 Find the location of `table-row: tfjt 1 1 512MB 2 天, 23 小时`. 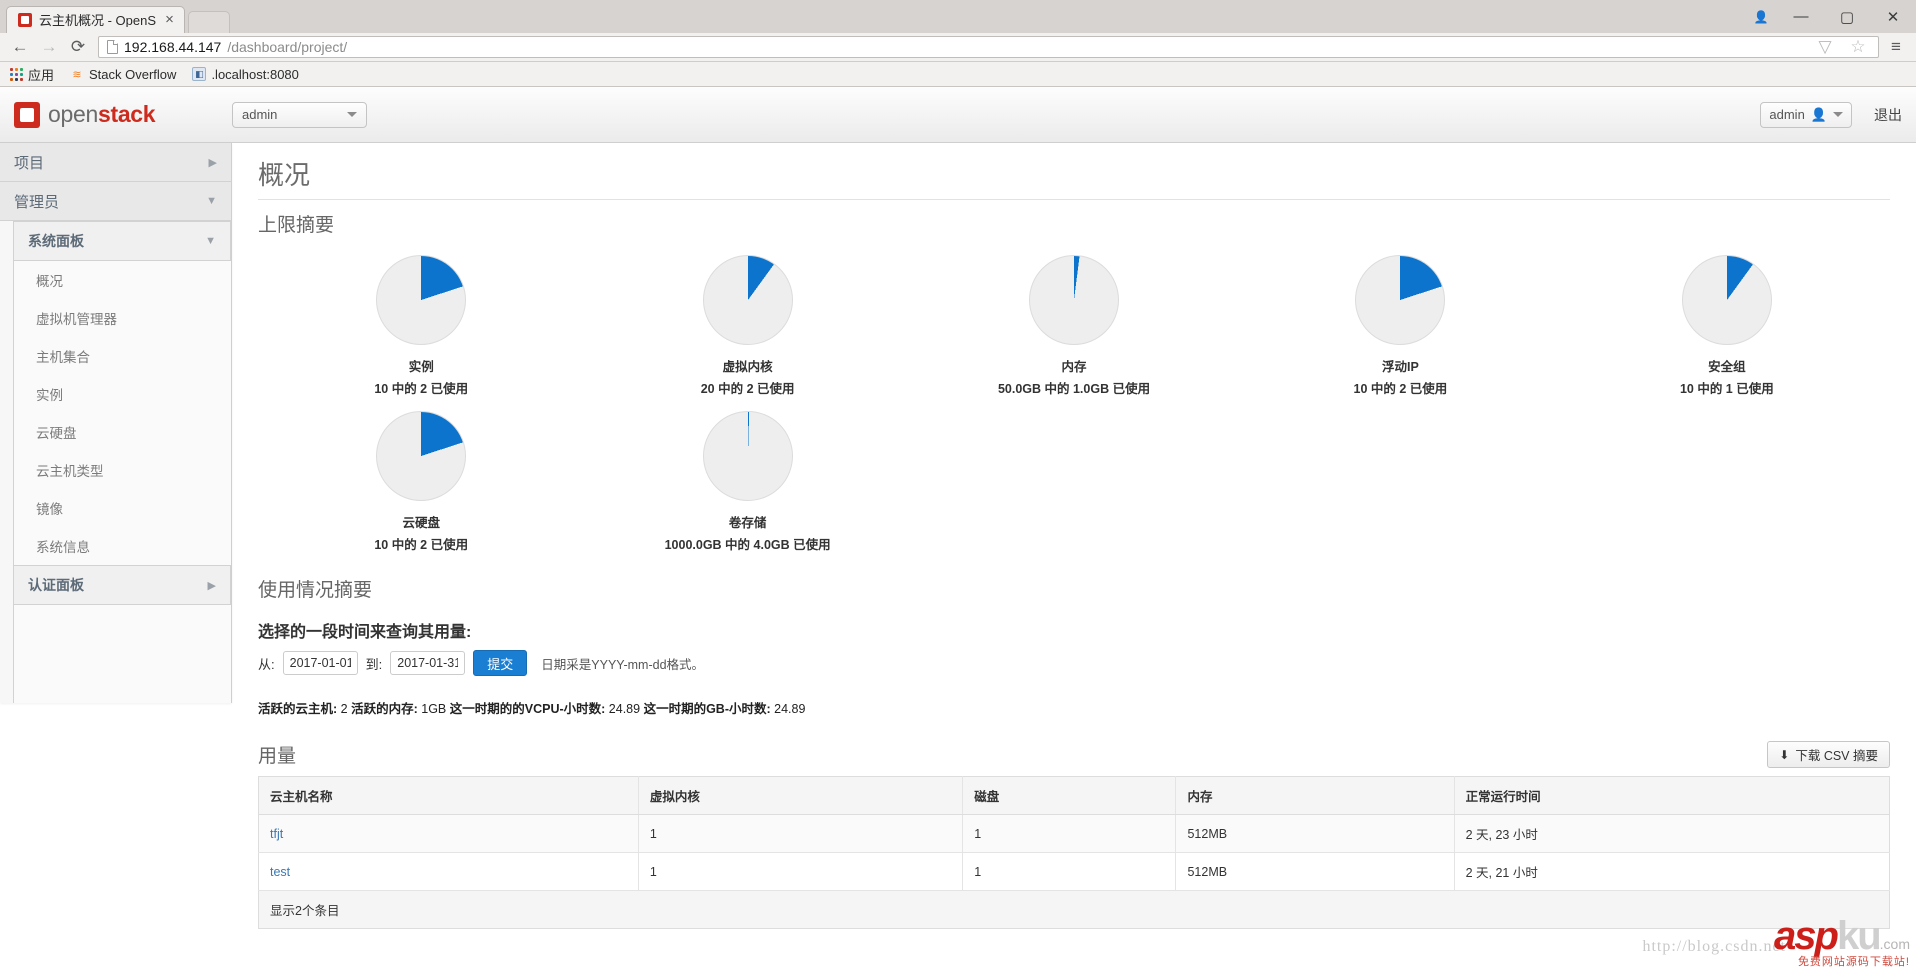

table-row: tfjt 1 1 512MB 2 天, 23 小时 is located at coordinates (1074, 833).